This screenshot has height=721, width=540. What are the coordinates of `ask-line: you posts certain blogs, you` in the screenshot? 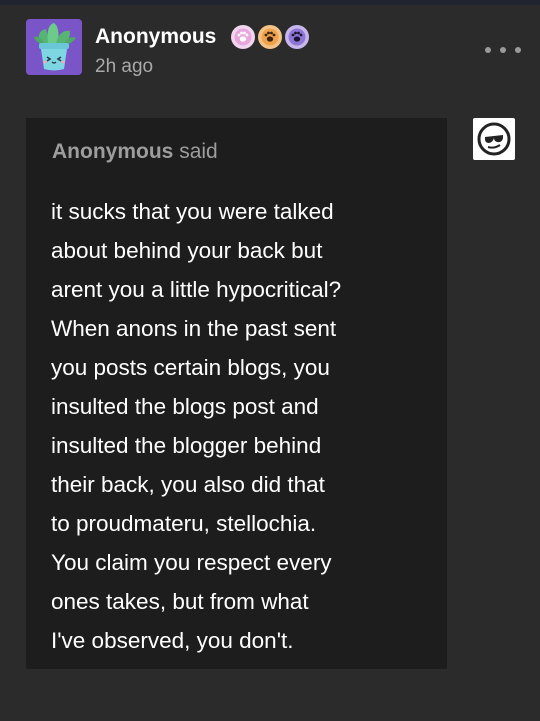 It's located at (190, 367).